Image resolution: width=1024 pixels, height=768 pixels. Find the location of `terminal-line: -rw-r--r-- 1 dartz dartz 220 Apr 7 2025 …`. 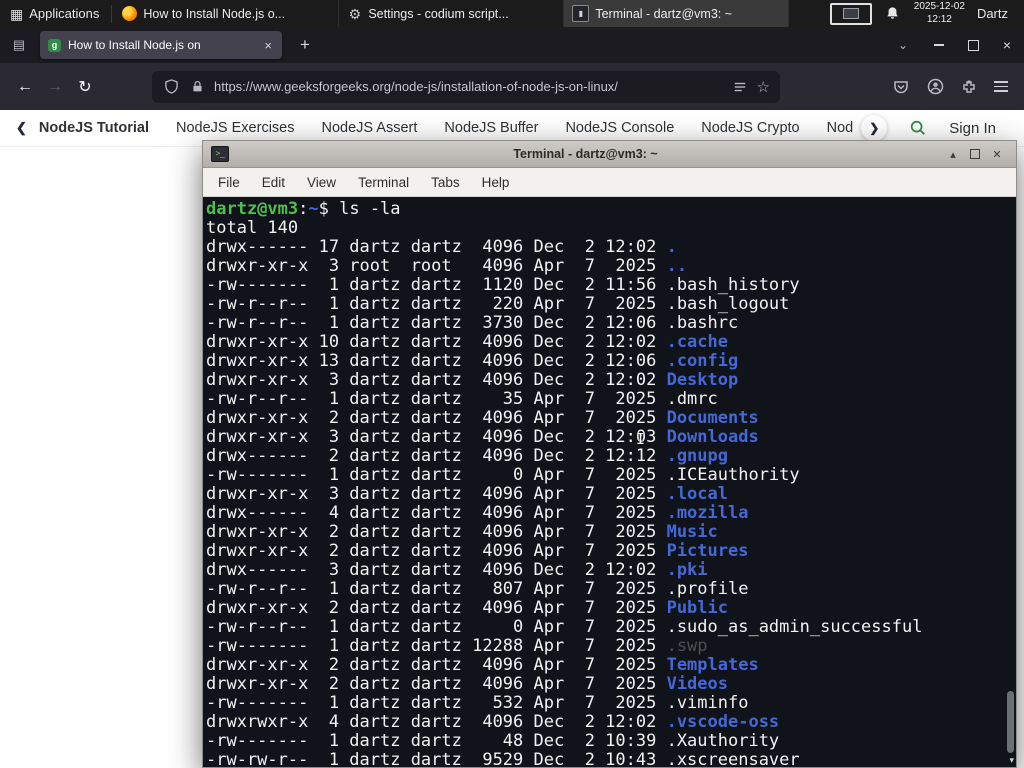

terminal-line: -rw-r--r-- 1 dartz dartz 220 Apr 7 2025 … is located at coordinates (498, 304).